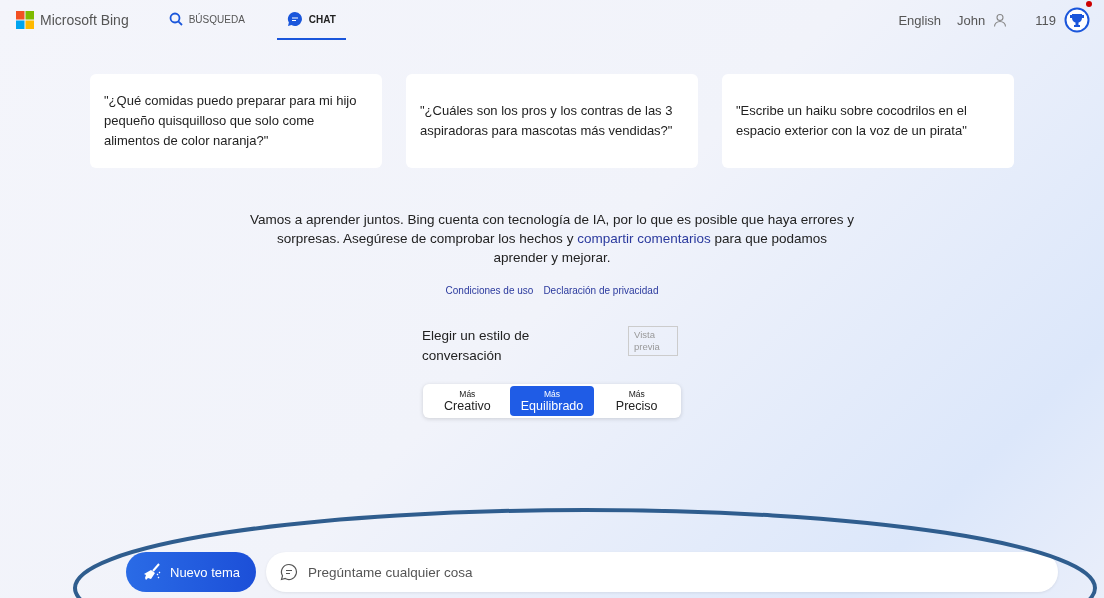 This screenshot has height=598, width=1104. Describe the element at coordinates (25, 20) in the screenshot. I see `logo-icon` at that location.